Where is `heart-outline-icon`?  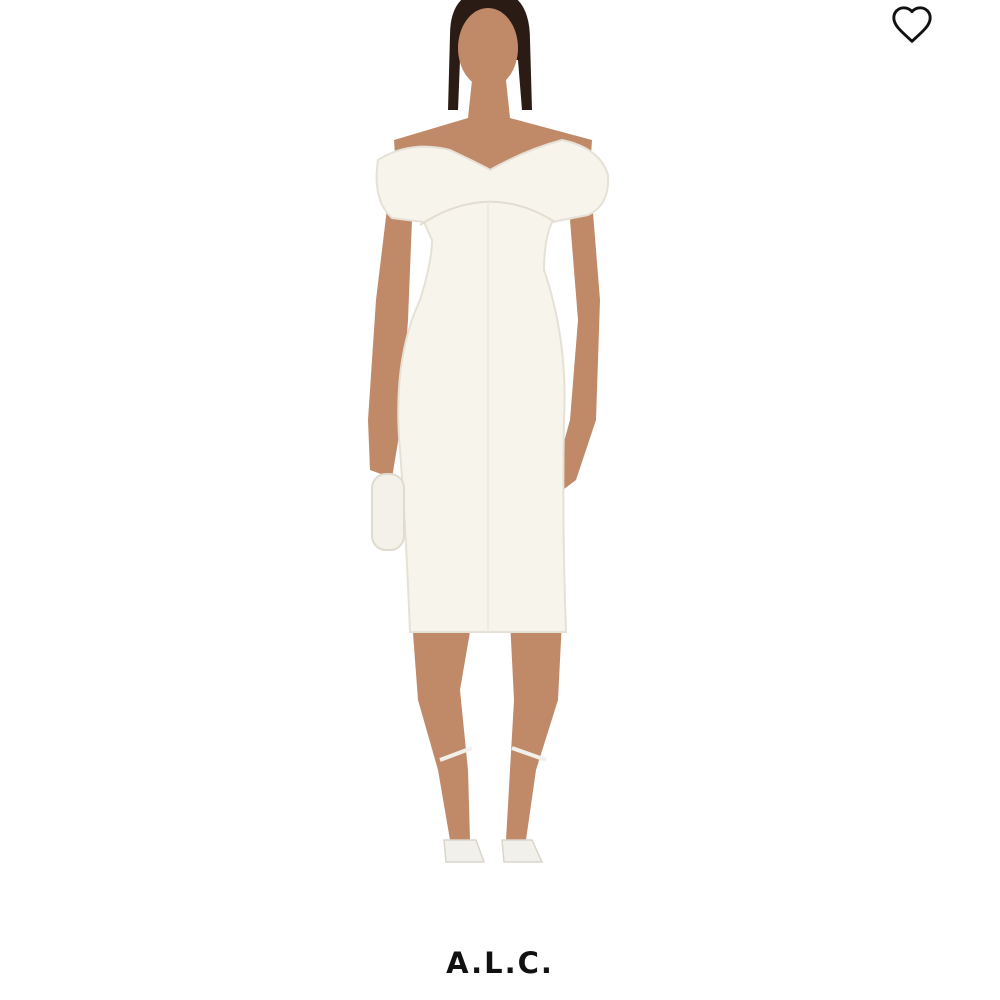 heart-outline-icon is located at coordinates (912, 24).